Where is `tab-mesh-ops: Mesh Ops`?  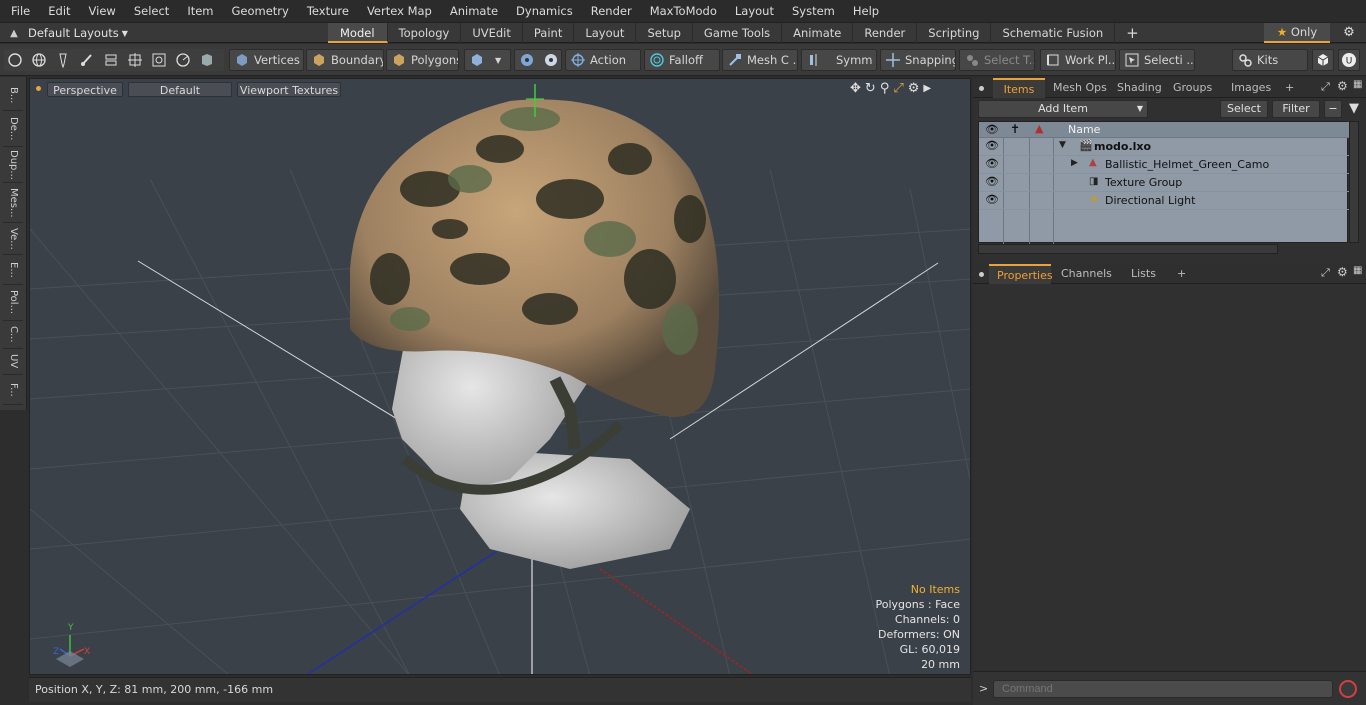 tab-mesh-ops: Mesh Ops is located at coordinates (1080, 88).